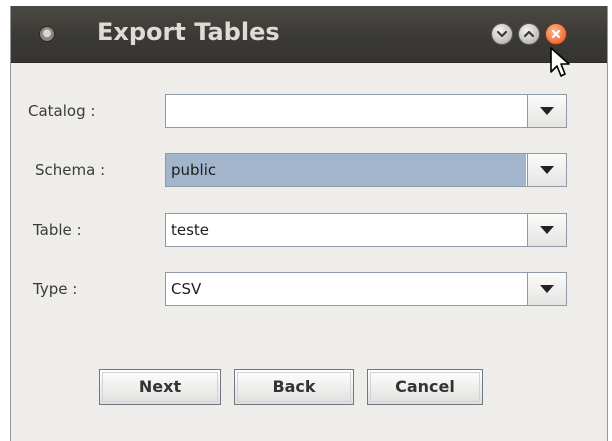 Image resolution: width=612 pixels, height=441 pixels. I want to click on next-button: Next, so click(160, 387).